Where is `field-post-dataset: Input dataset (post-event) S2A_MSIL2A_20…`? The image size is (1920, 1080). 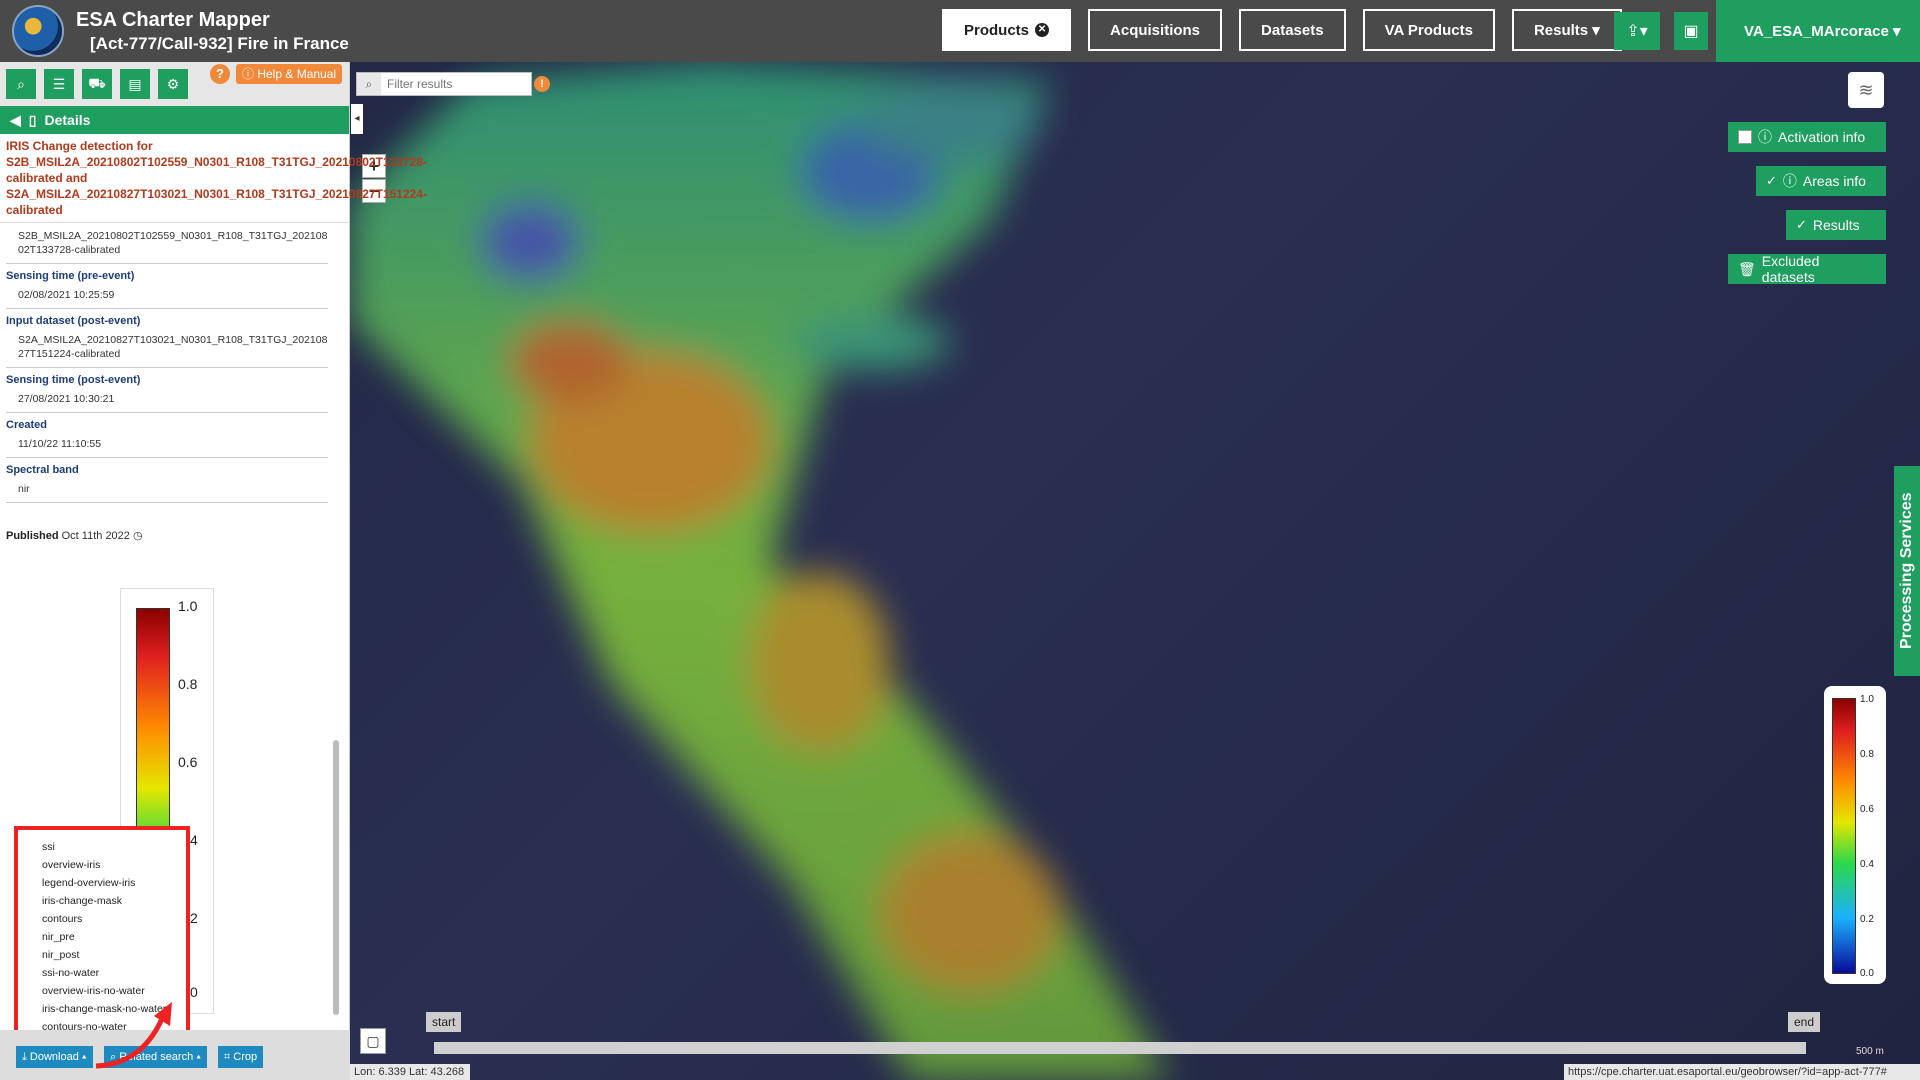 field-post-dataset: Input dataset (post-event) S2A_MSIL2A_20… is located at coordinates (167, 338).